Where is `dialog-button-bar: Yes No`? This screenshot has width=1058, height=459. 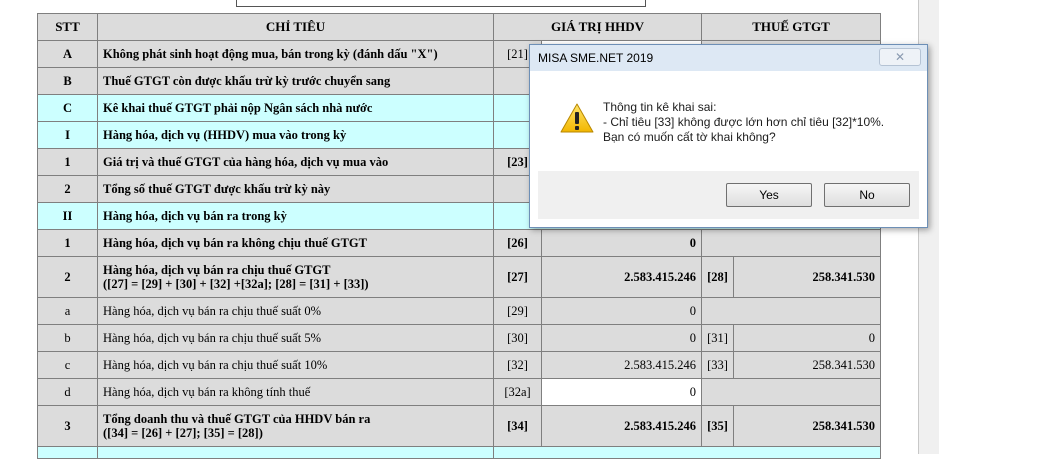 dialog-button-bar: Yes No is located at coordinates (728, 195).